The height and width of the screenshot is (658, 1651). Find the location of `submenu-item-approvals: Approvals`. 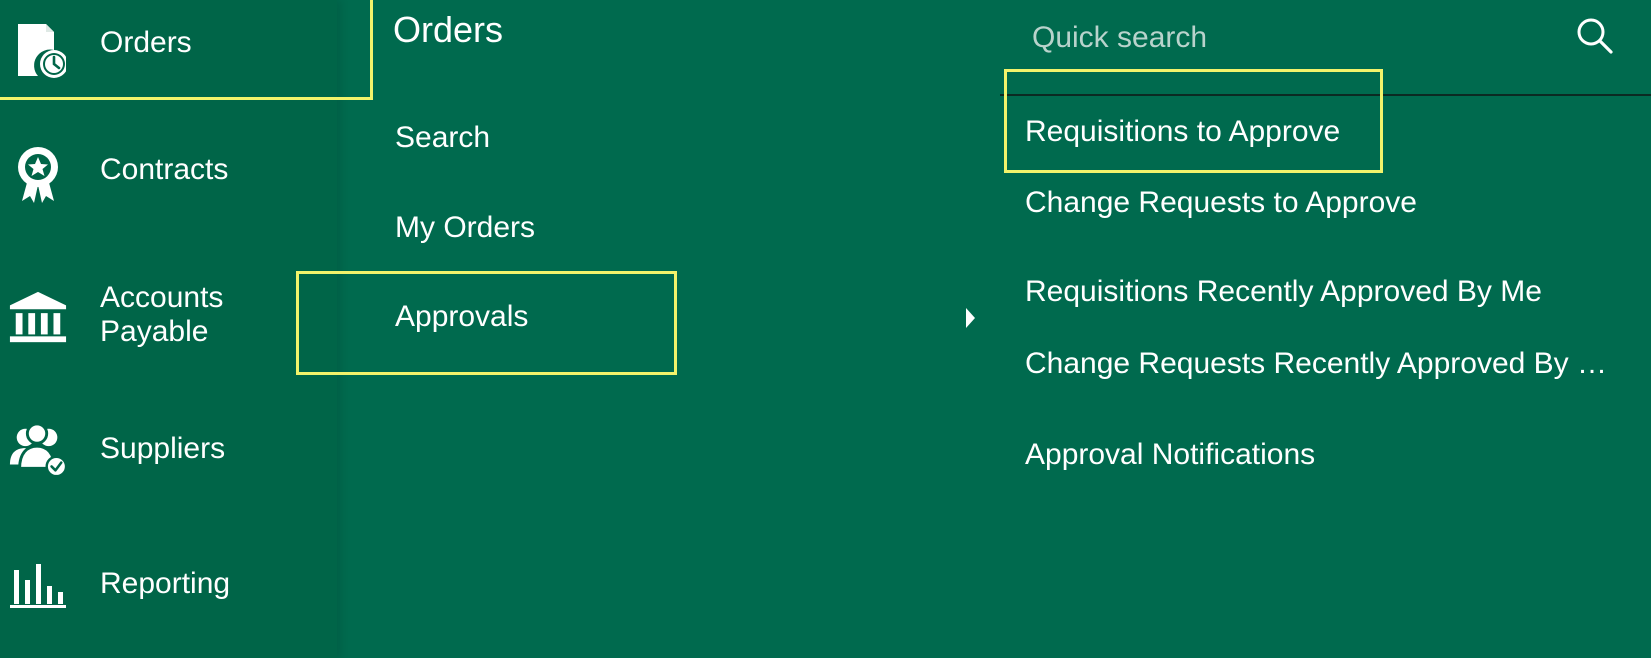

submenu-item-approvals: Approvals is located at coordinates (461, 317).